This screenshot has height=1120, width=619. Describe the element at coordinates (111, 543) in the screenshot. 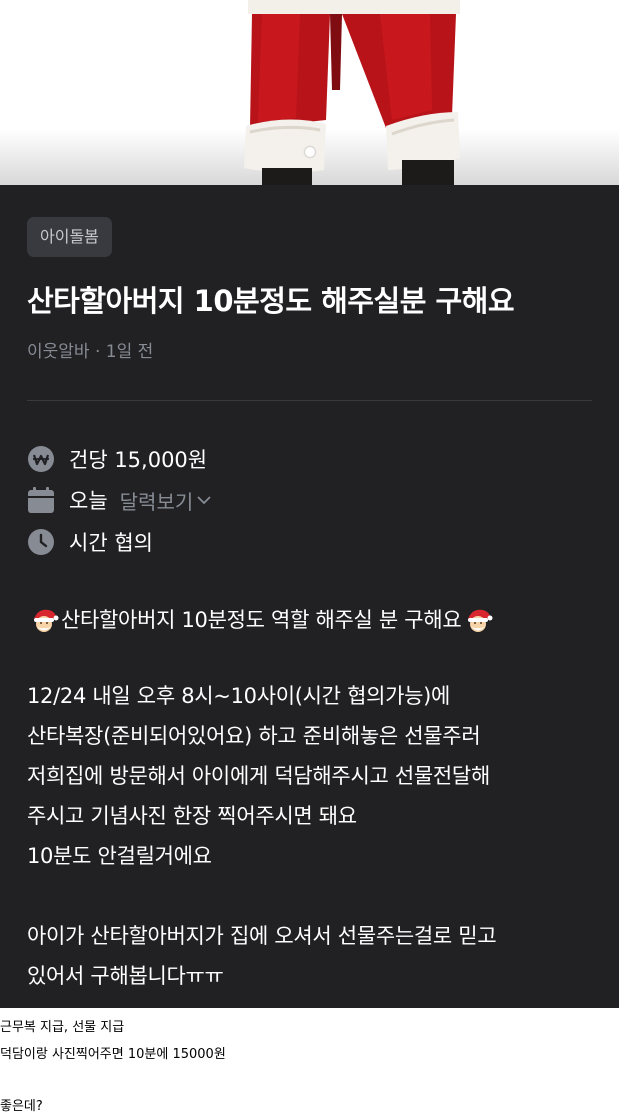

I see `time-text: 시간 협의` at that location.